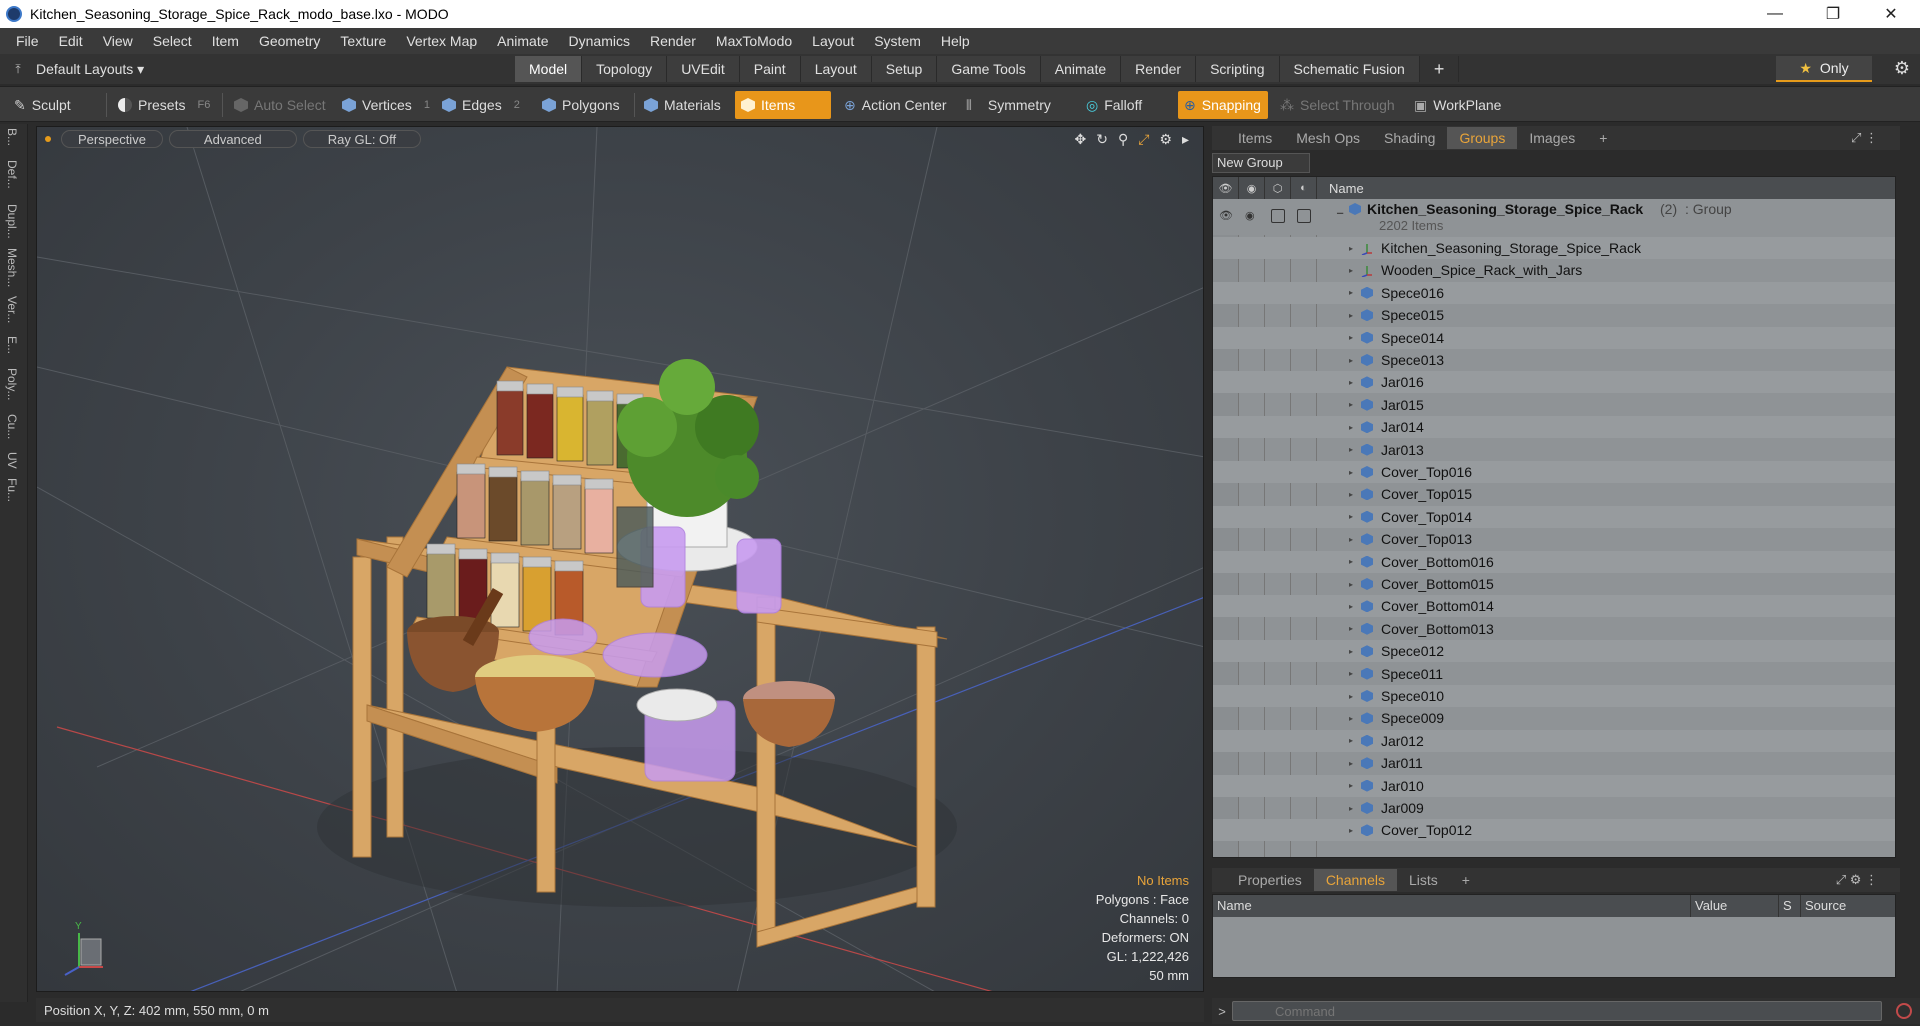  What do you see at coordinates (232, 139) in the screenshot?
I see `shading-dropdown: Advanced` at bounding box center [232, 139].